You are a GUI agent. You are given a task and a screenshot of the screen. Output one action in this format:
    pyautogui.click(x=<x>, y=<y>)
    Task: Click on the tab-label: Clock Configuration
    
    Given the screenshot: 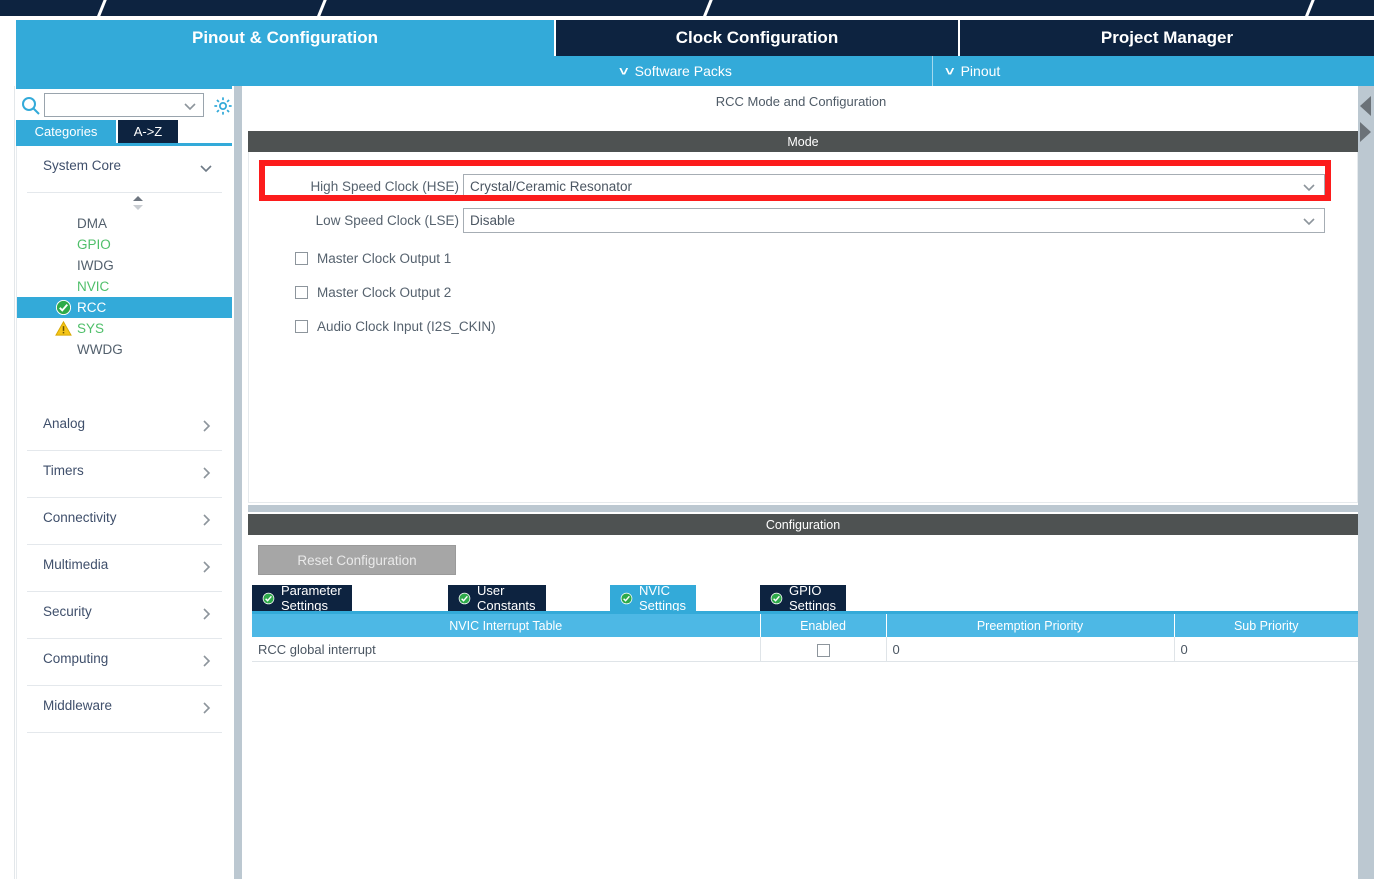 What is the action you would take?
    pyautogui.click(x=757, y=37)
    